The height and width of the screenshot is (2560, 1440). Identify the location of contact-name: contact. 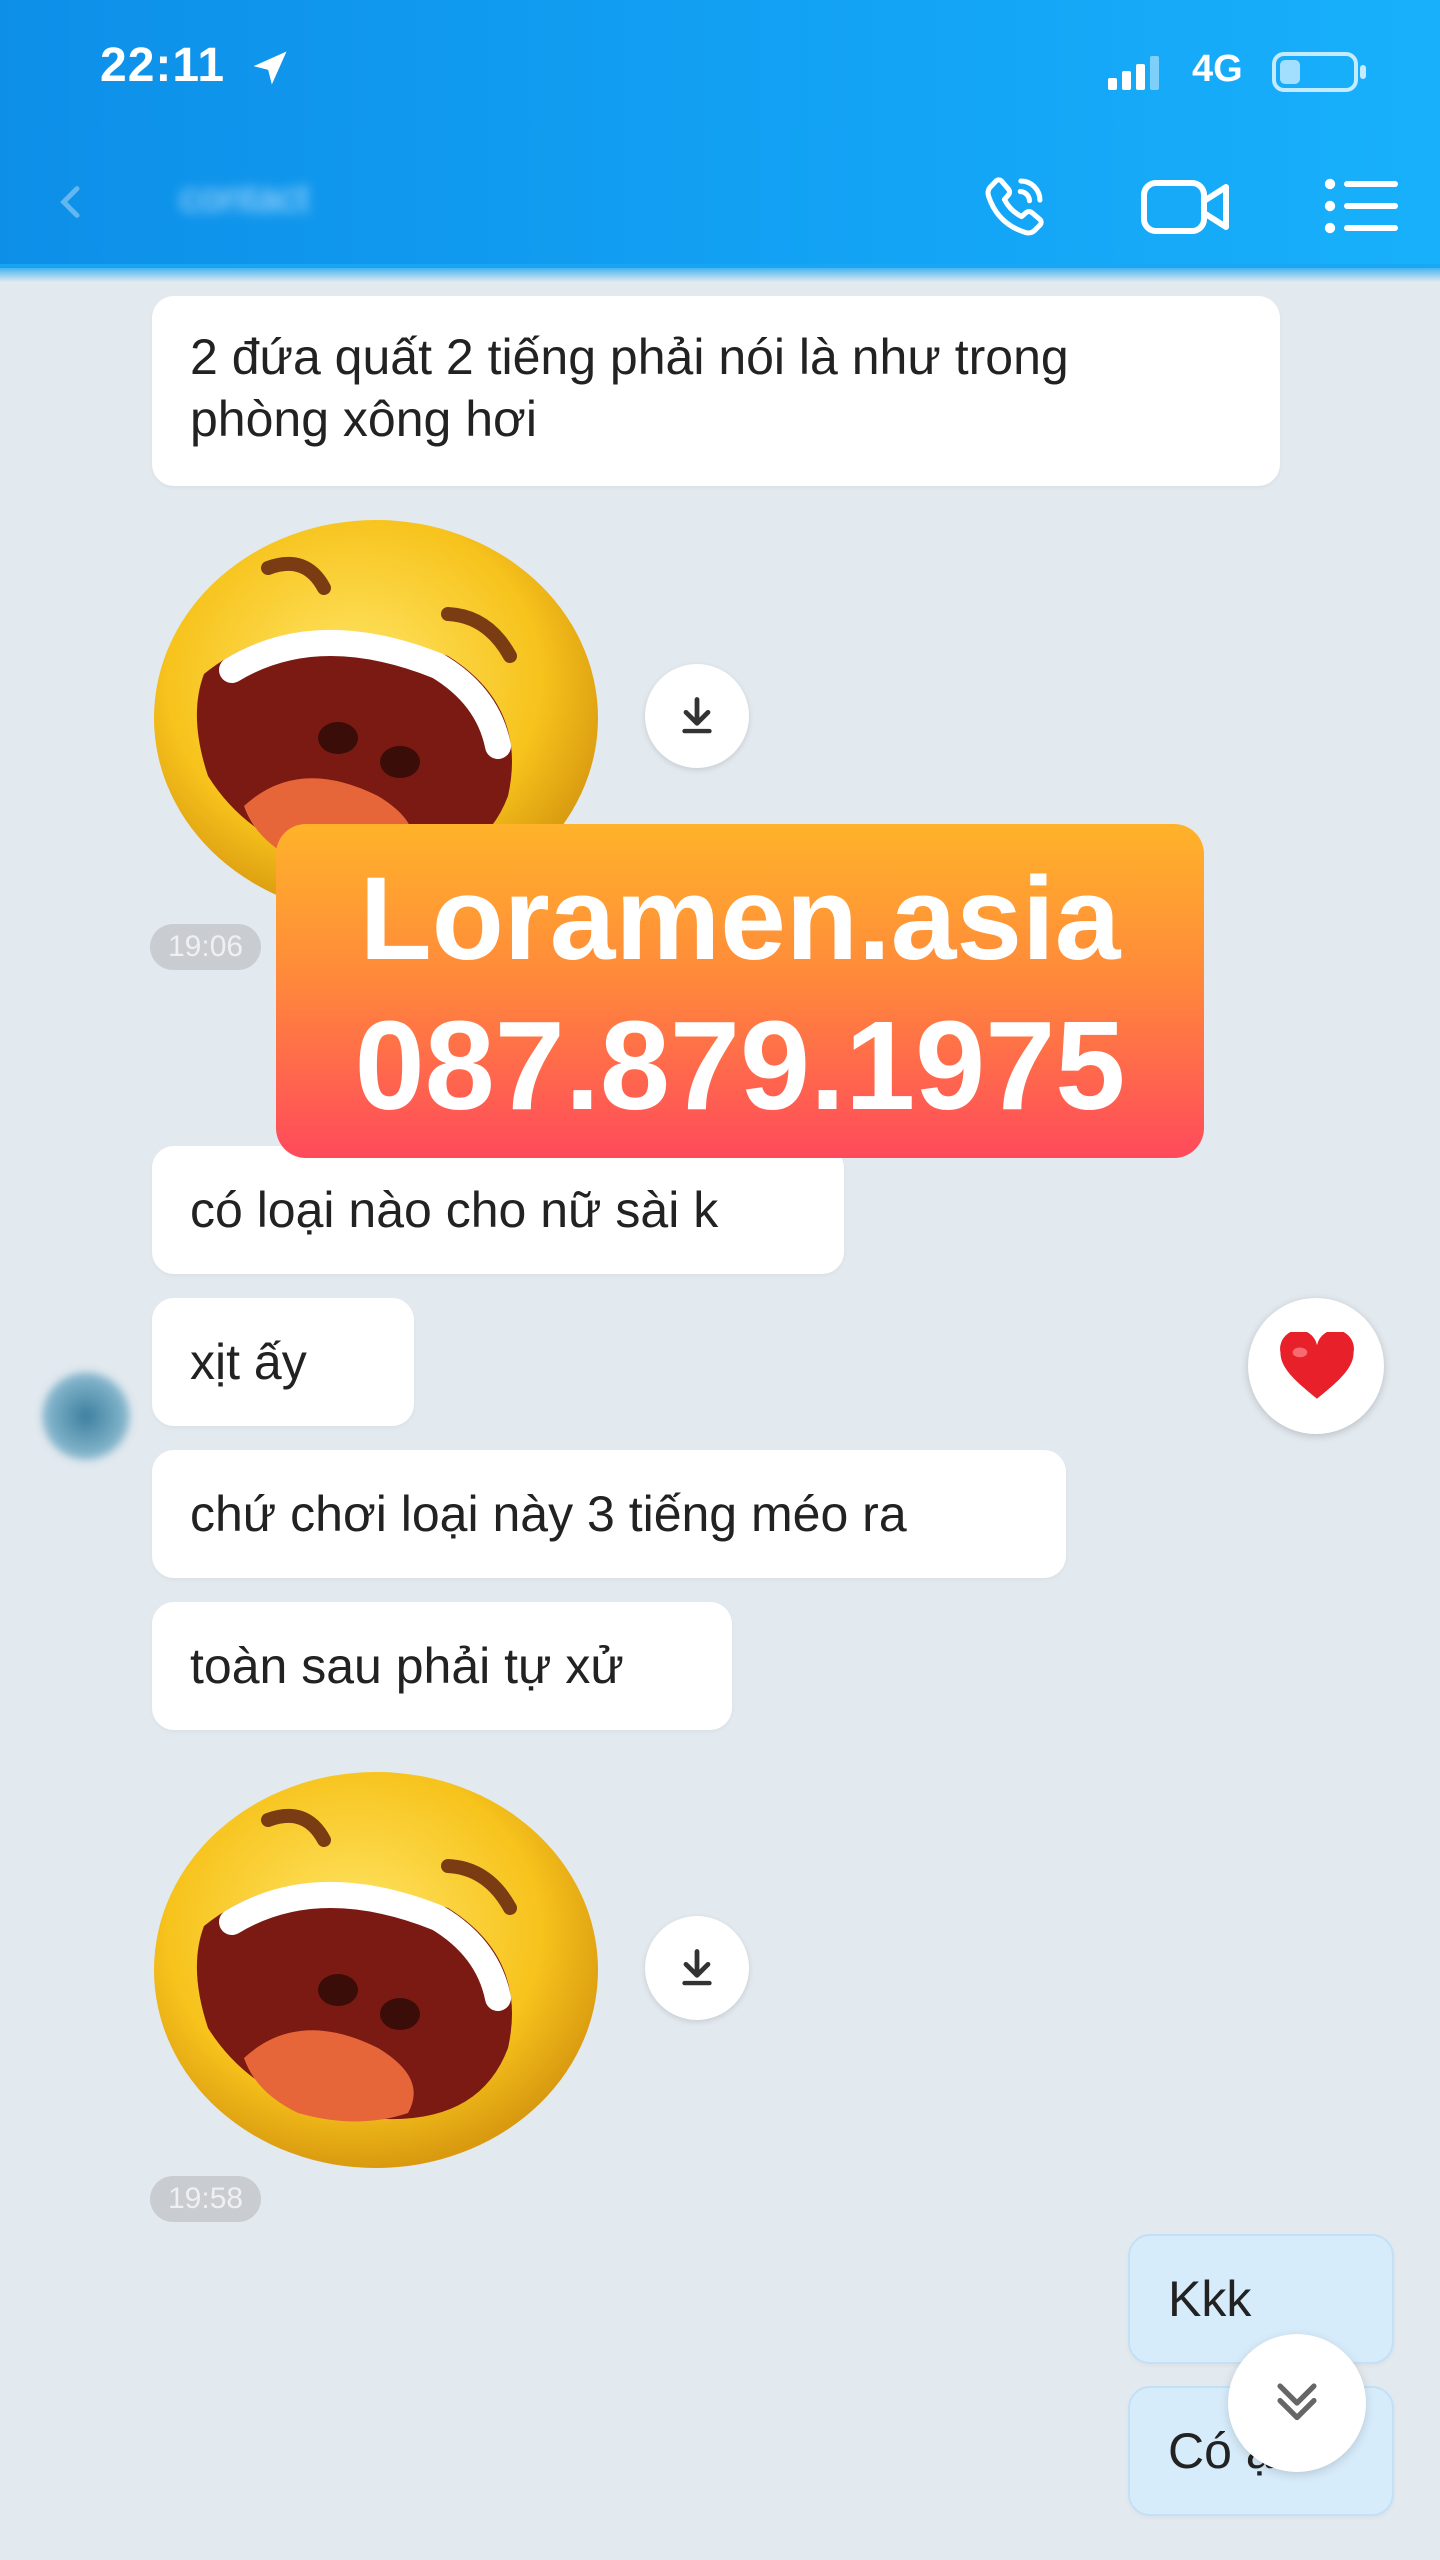
(244, 198).